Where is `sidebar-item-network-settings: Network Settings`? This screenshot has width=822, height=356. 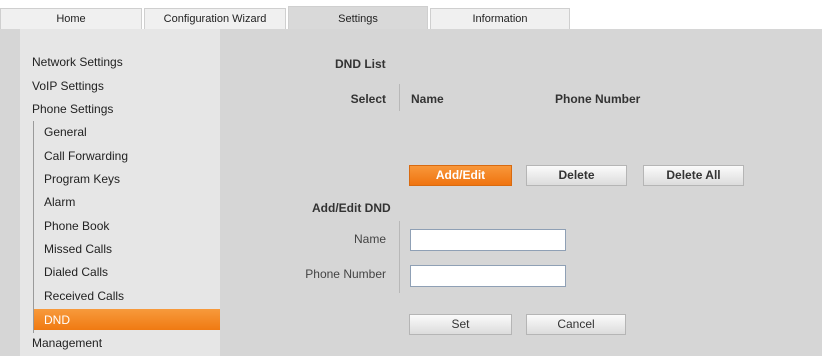 sidebar-item-network-settings: Network Settings is located at coordinates (77, 62).